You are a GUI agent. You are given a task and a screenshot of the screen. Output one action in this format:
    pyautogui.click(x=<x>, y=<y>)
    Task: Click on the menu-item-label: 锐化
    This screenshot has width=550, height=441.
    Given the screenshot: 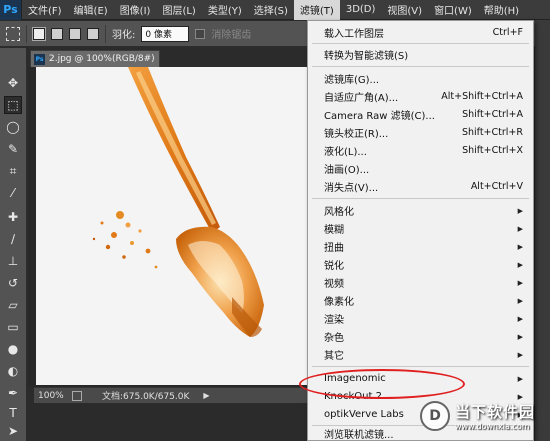 What is the action you would take?
    pyautogui.click(x=334, y=266)
    